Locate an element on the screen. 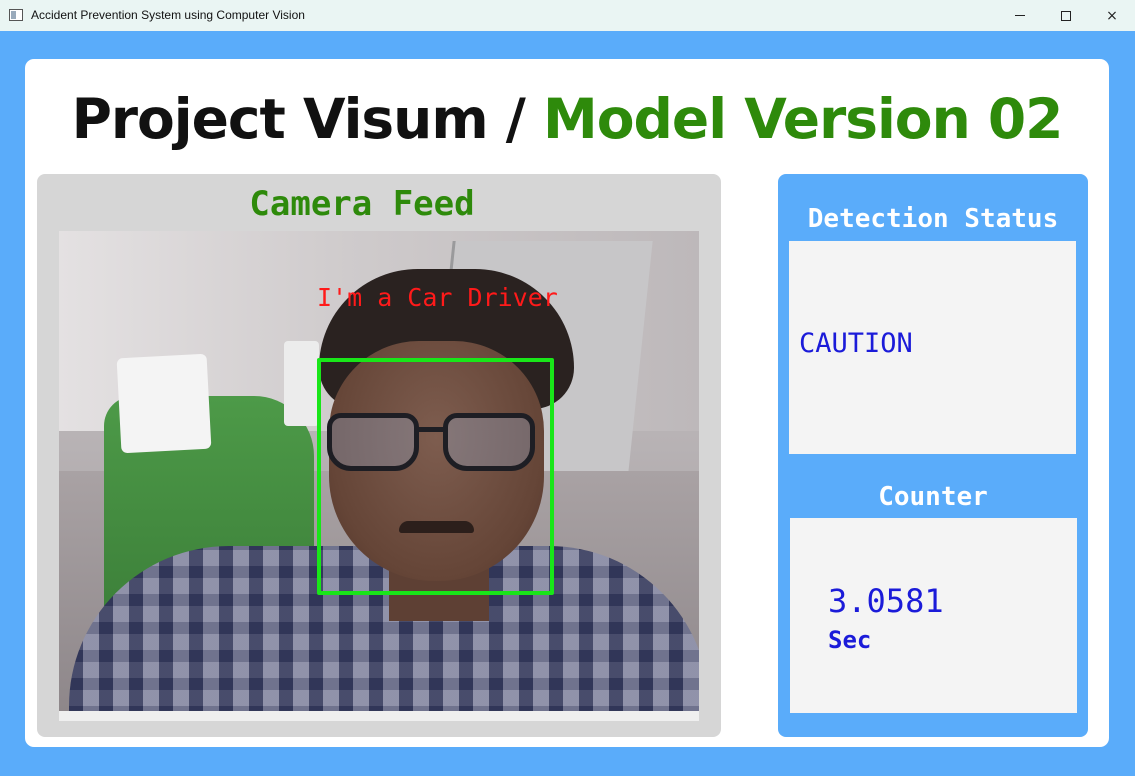  counter-box: 3.0581 Sec is located at coordinates (933, 615).